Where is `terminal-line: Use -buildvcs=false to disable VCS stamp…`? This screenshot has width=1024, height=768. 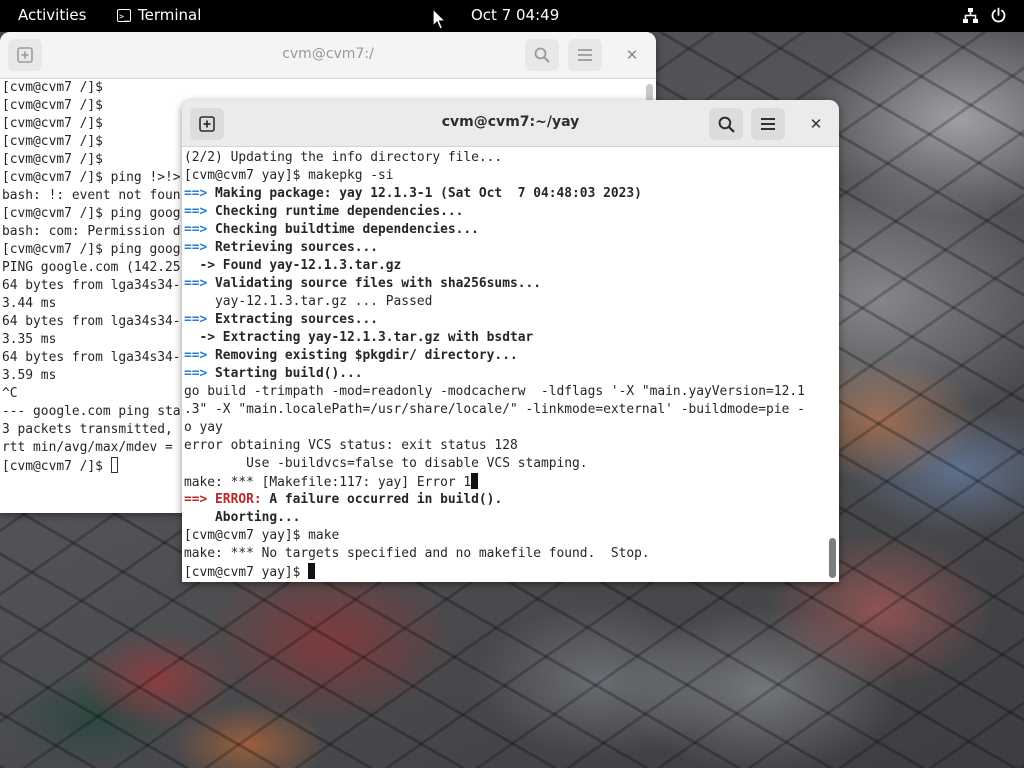 terminal-line: Use -buildvcs=false to disable VCS stamp… is located at coordinates (386, 463).